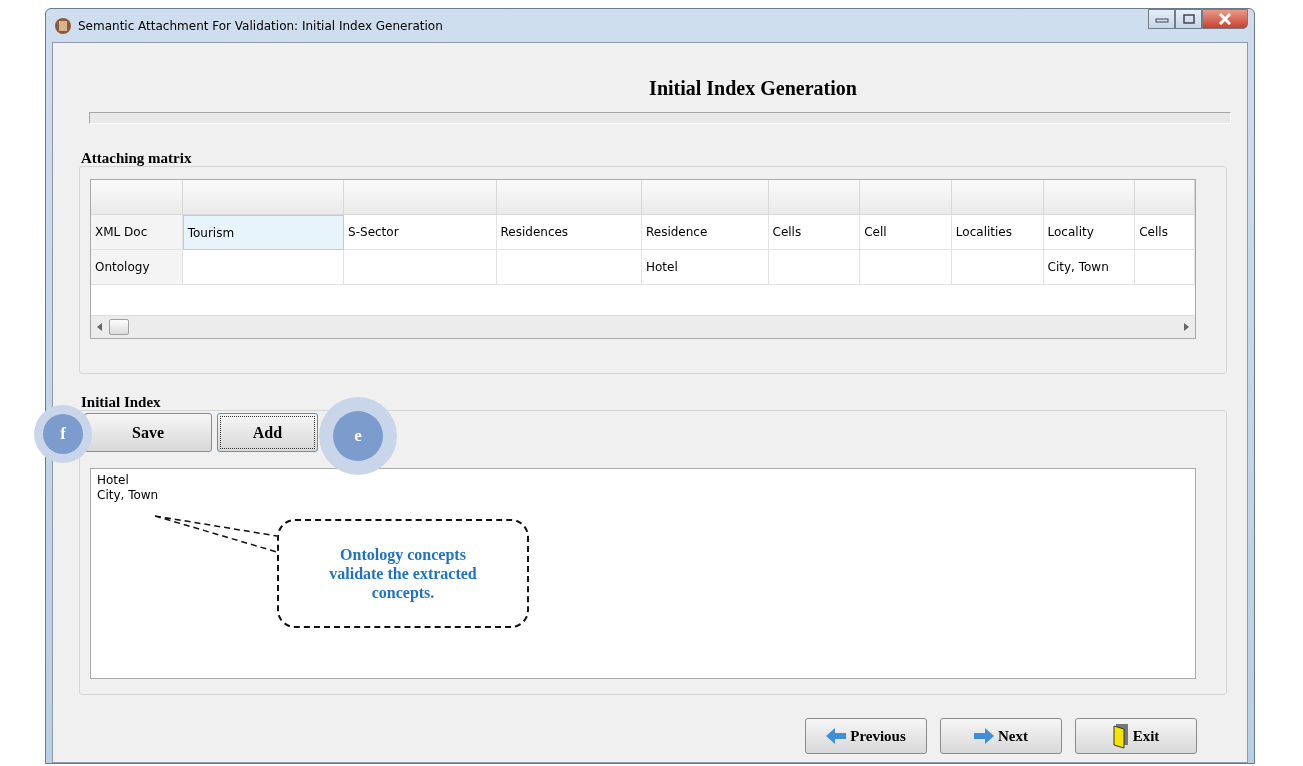 Image resolution: width=1303 pixels, height=766 pixels. Describe the element at coordinates (63, 25) in the screenshot. I see `app-icon` at that location.